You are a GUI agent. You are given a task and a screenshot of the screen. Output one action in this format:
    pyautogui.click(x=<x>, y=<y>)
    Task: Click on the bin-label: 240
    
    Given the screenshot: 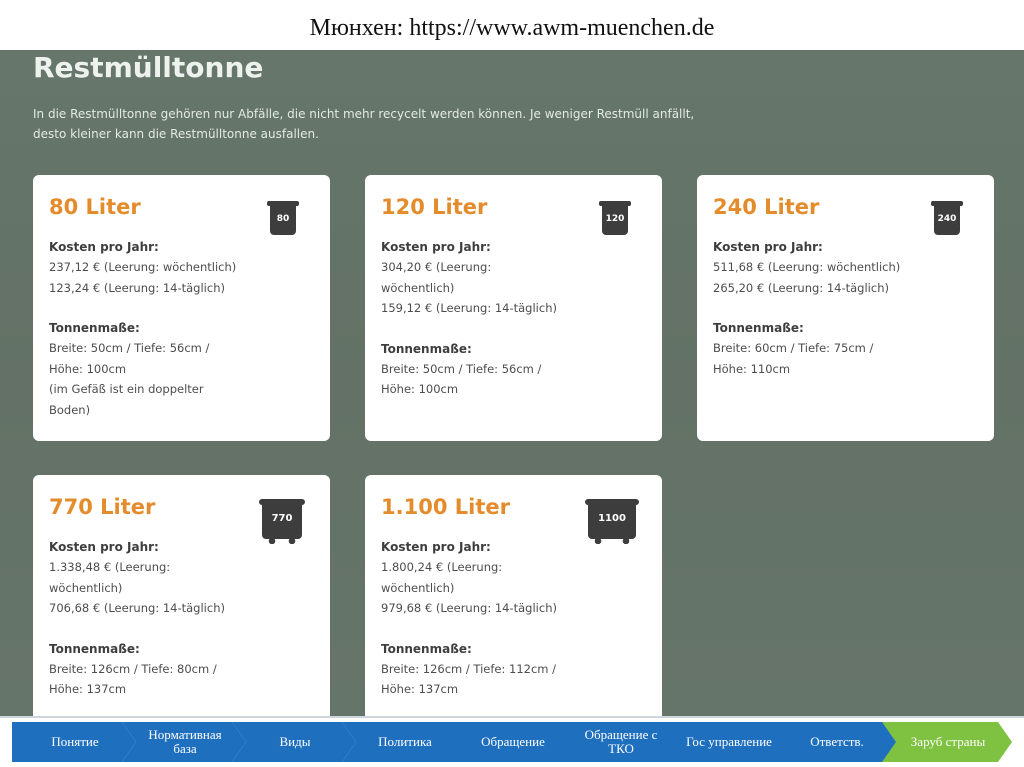 What is the action you would take?
    pyautogui.click(x=947, y=219)
    